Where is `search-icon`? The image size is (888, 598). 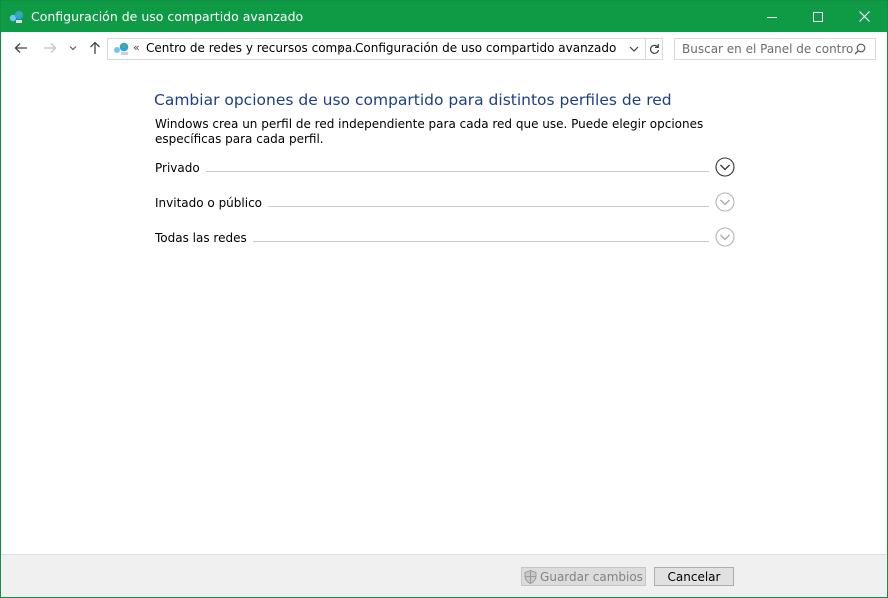
search-icon is located at coordinates (860, 49).